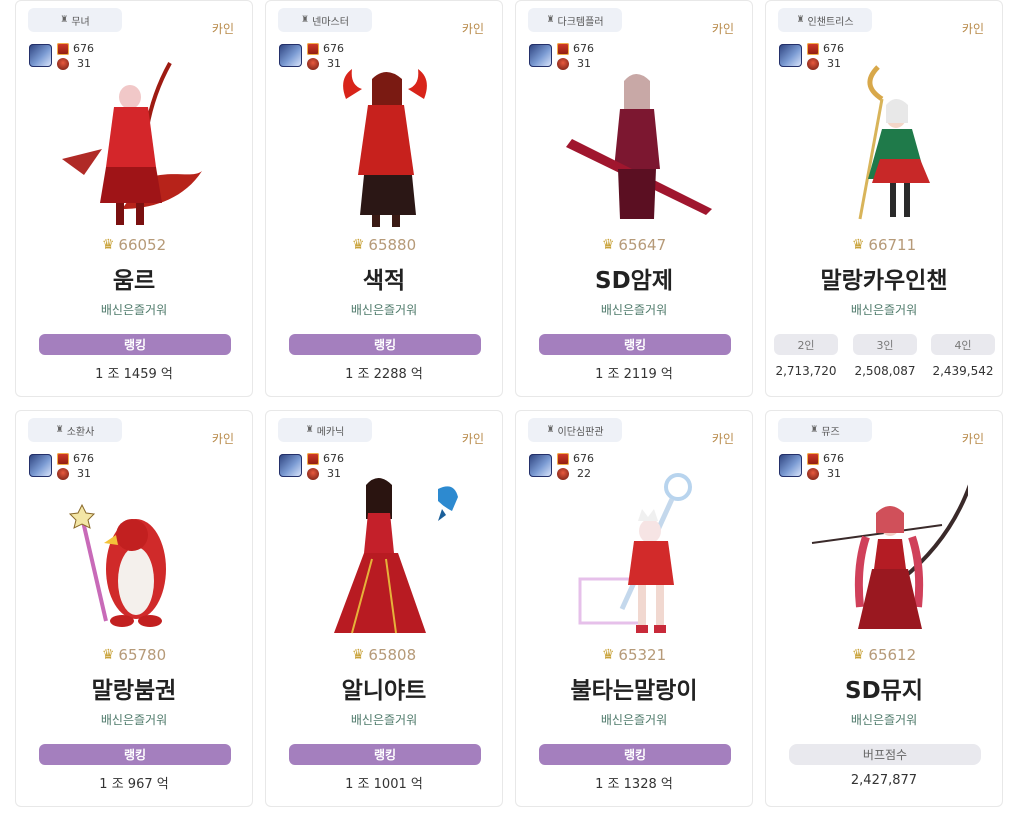 Image resolution: width=1035 pixels, height=816 pixels. What do you see at coordinates (825, 430) in the screenshot?
I see `job-badge: ♜ 뮤즈` at bounding box center [825, 430].